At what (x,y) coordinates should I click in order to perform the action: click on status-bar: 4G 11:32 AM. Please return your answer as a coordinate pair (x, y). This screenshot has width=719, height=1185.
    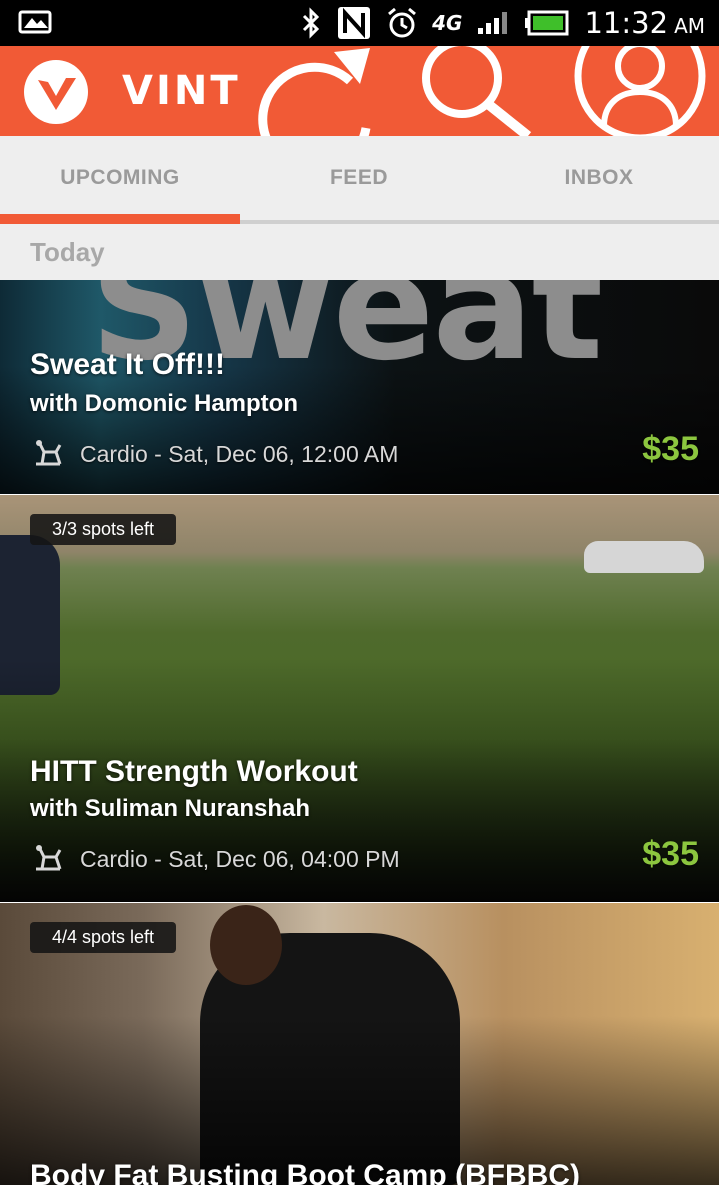
    Looking at the image, I should click on (359, 23).